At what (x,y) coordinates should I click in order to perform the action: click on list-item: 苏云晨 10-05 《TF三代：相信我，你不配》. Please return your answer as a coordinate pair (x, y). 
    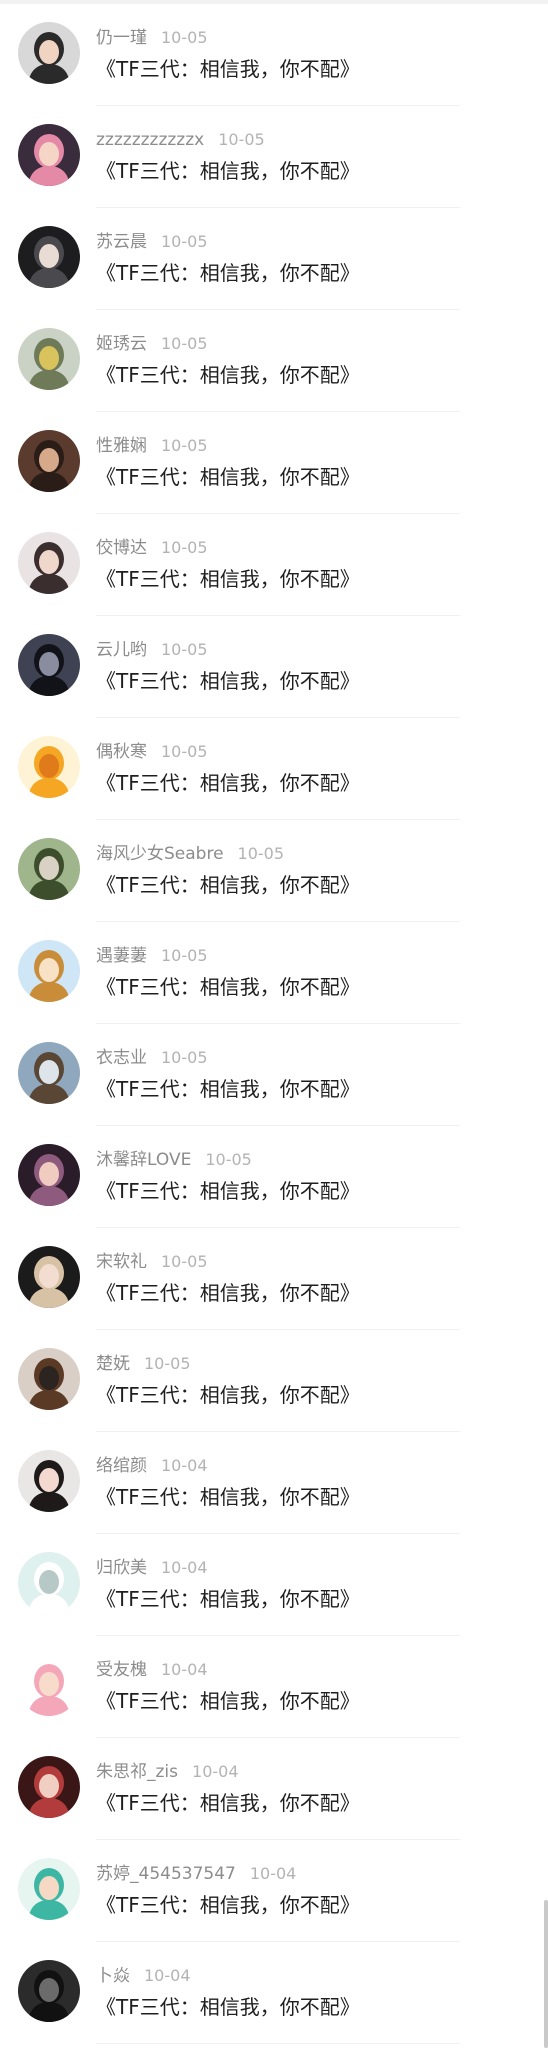
    Looking at the image, I should click on (274, 259).